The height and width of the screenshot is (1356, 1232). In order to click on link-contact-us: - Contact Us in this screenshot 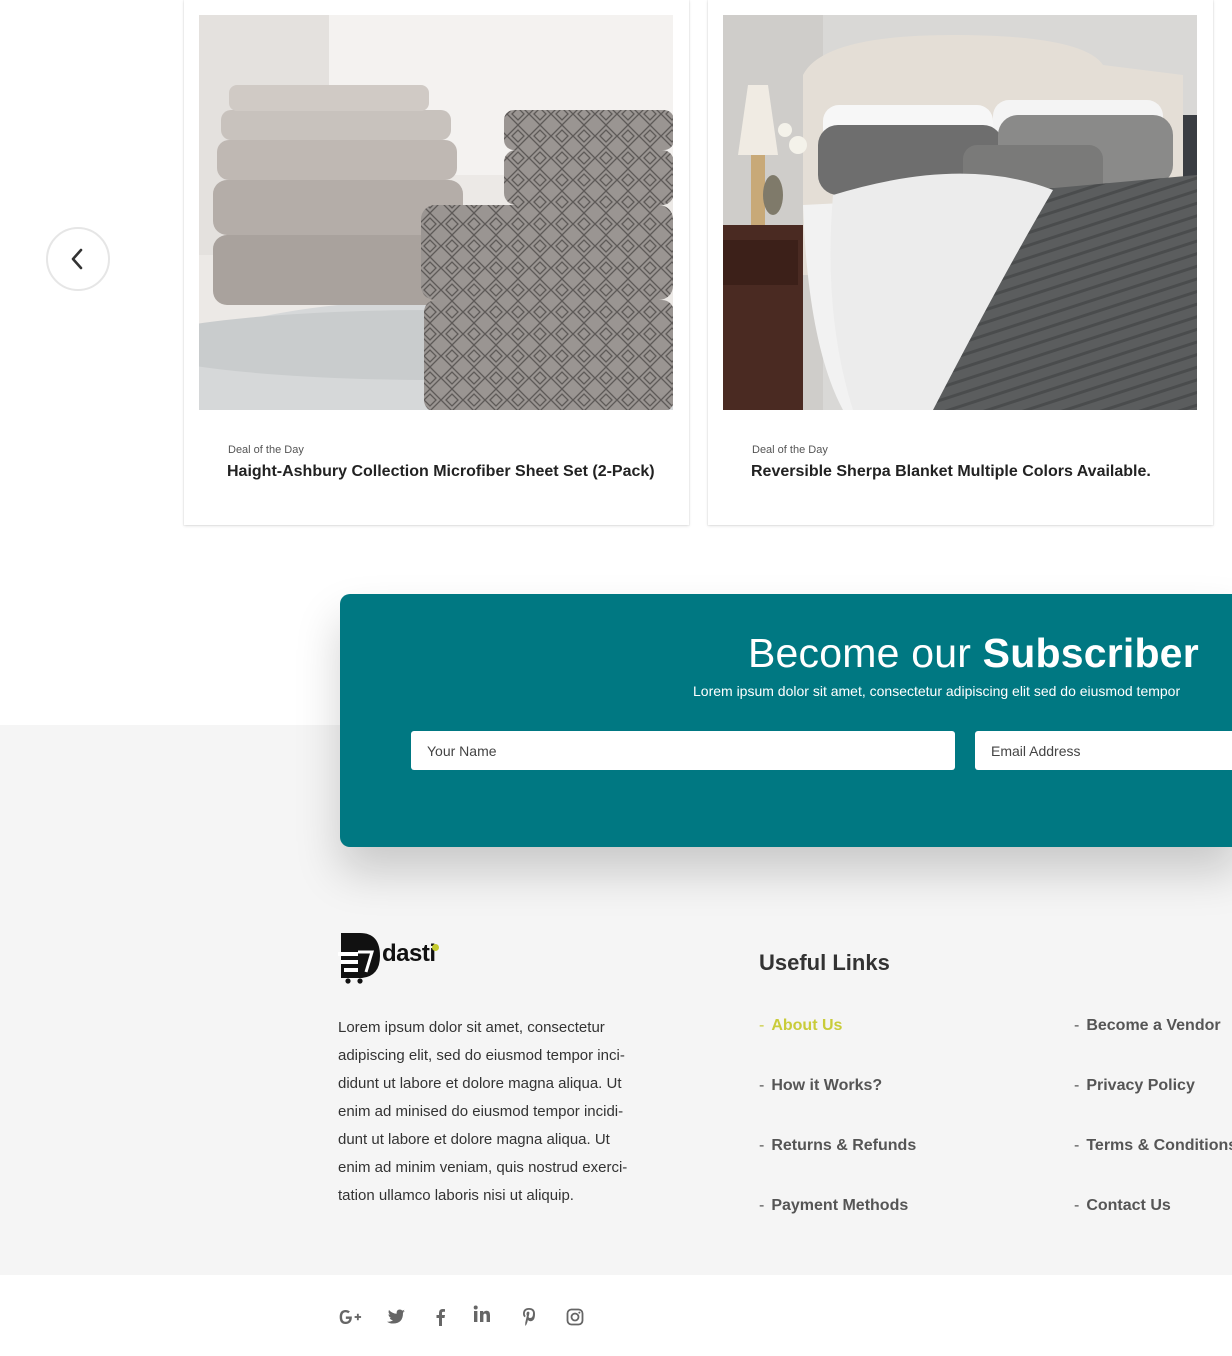, I will do `click(1122, 1206)`.